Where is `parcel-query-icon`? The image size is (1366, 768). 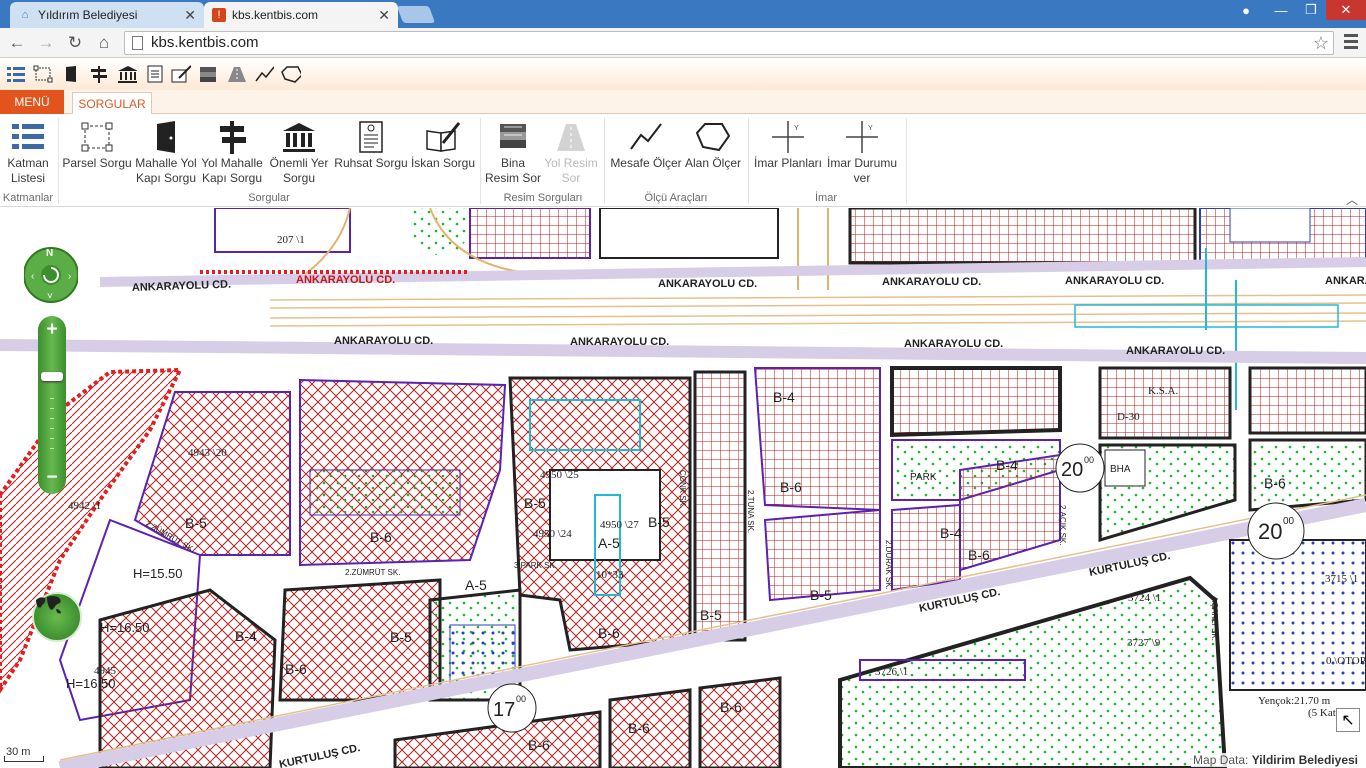
parcel-query-icon is located at coordinates (97, 137).